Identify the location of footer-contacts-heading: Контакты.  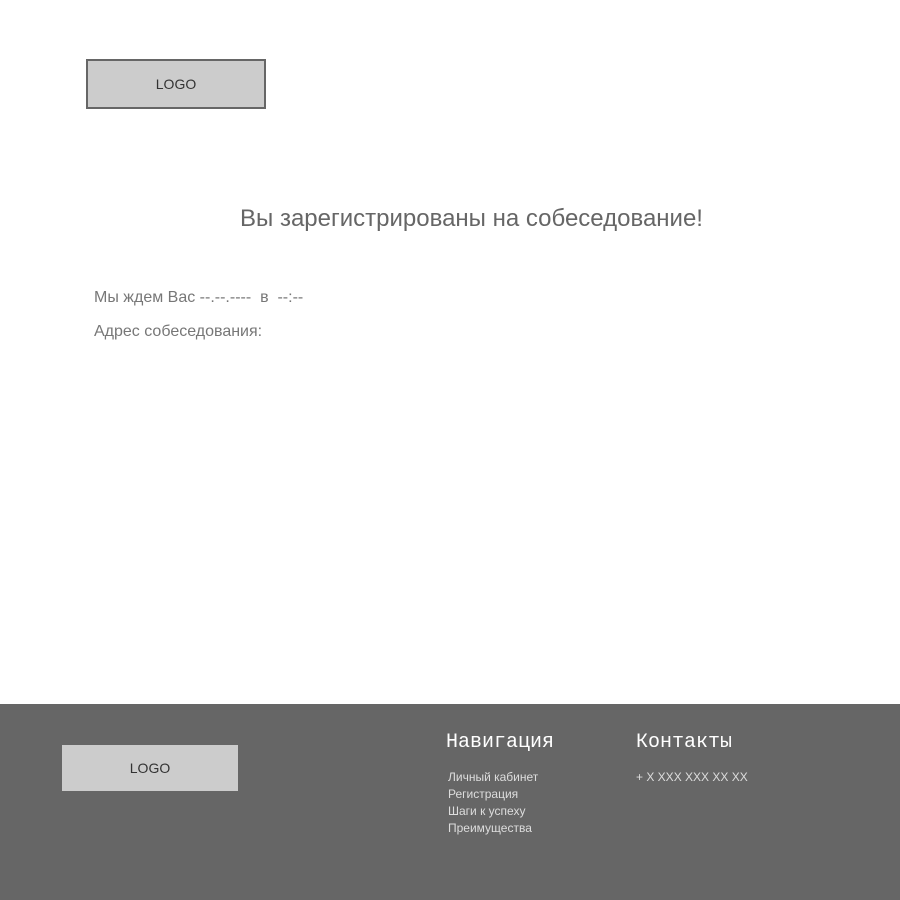
(684, 742).